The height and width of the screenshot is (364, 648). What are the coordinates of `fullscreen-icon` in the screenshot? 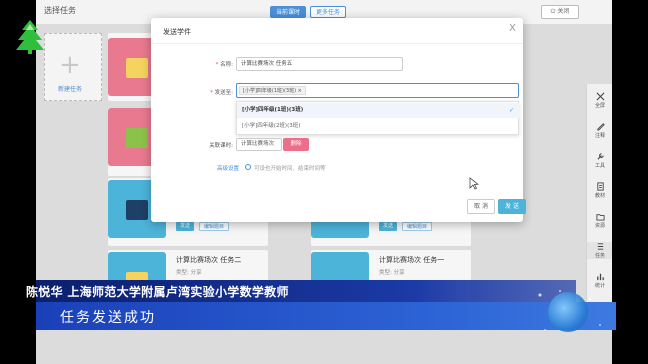 It's located at (600, 96).